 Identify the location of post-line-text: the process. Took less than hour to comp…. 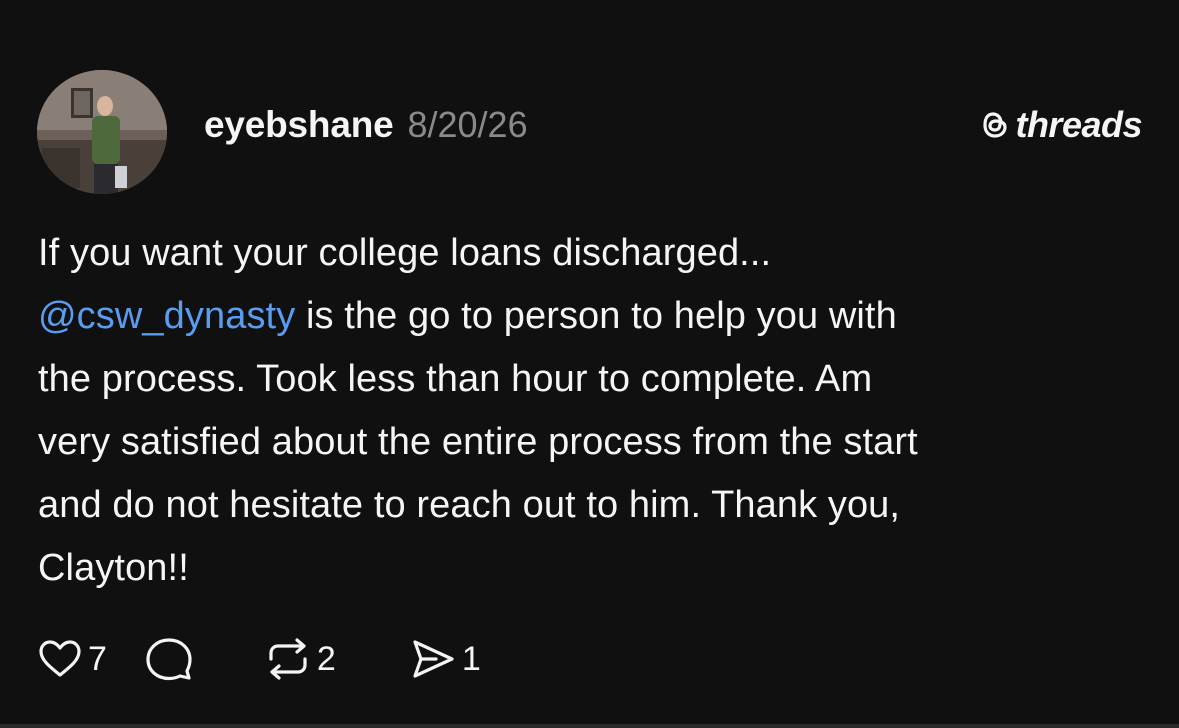
(455, 379).